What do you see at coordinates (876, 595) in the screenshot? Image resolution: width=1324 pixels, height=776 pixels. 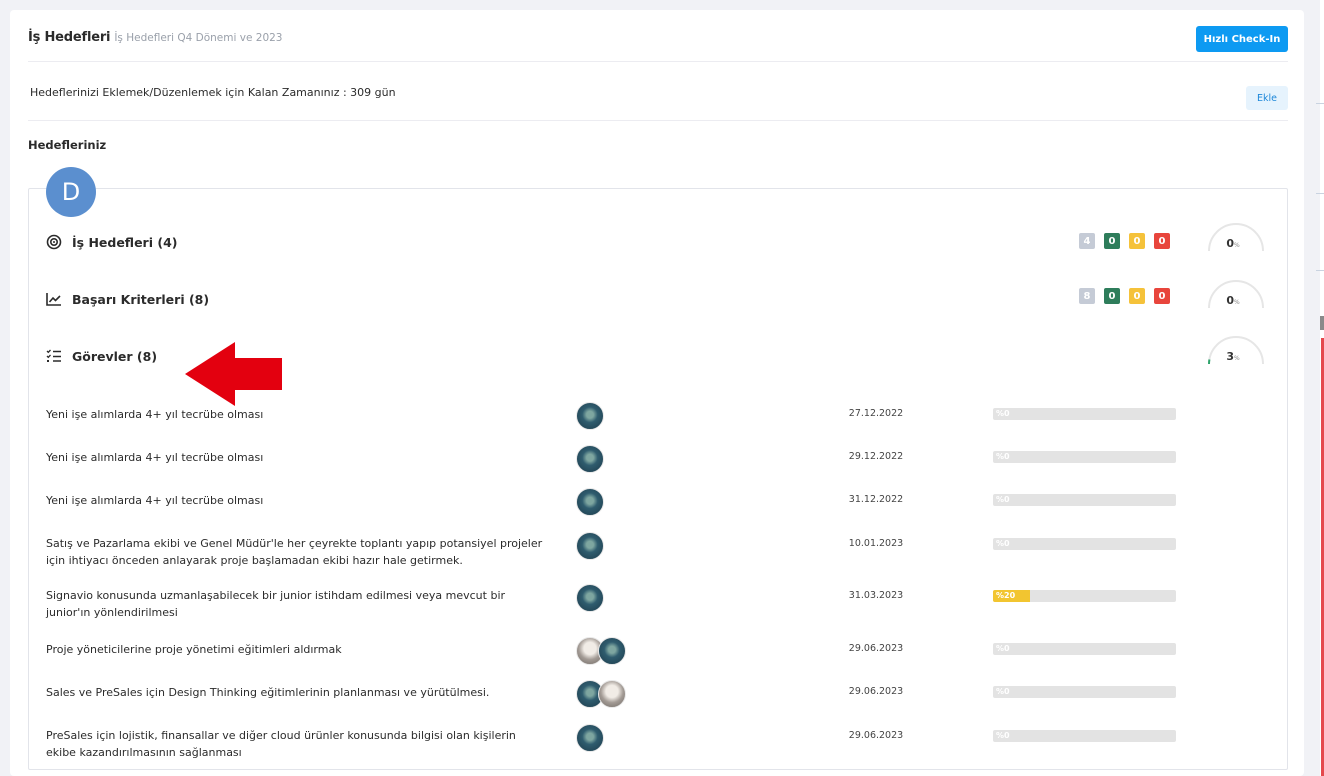 I see `task-date: 31.03.2023` at bounding box center [876, 595].